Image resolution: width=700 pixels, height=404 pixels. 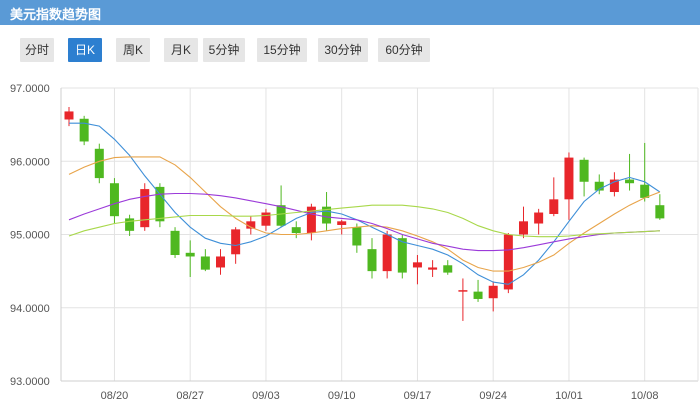 What do you see at coordinates (30, 236) in the screenshot?
I see `y-tick-label: 95.0000` at bounding box center [30, 236].